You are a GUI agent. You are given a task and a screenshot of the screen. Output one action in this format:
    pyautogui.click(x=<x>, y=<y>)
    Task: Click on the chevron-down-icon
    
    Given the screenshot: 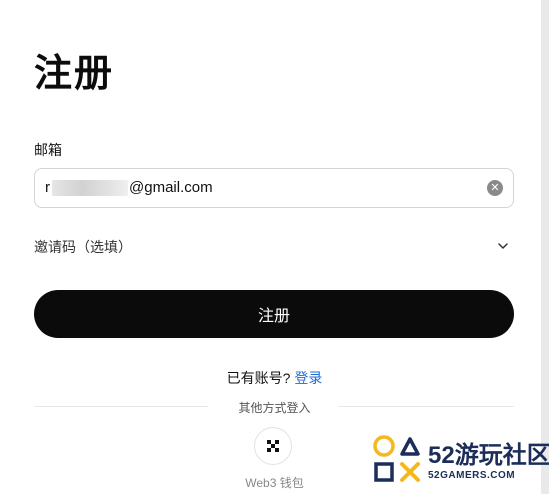 What is the action you would take?
    pyautogui.click(x=503, y=246)
    